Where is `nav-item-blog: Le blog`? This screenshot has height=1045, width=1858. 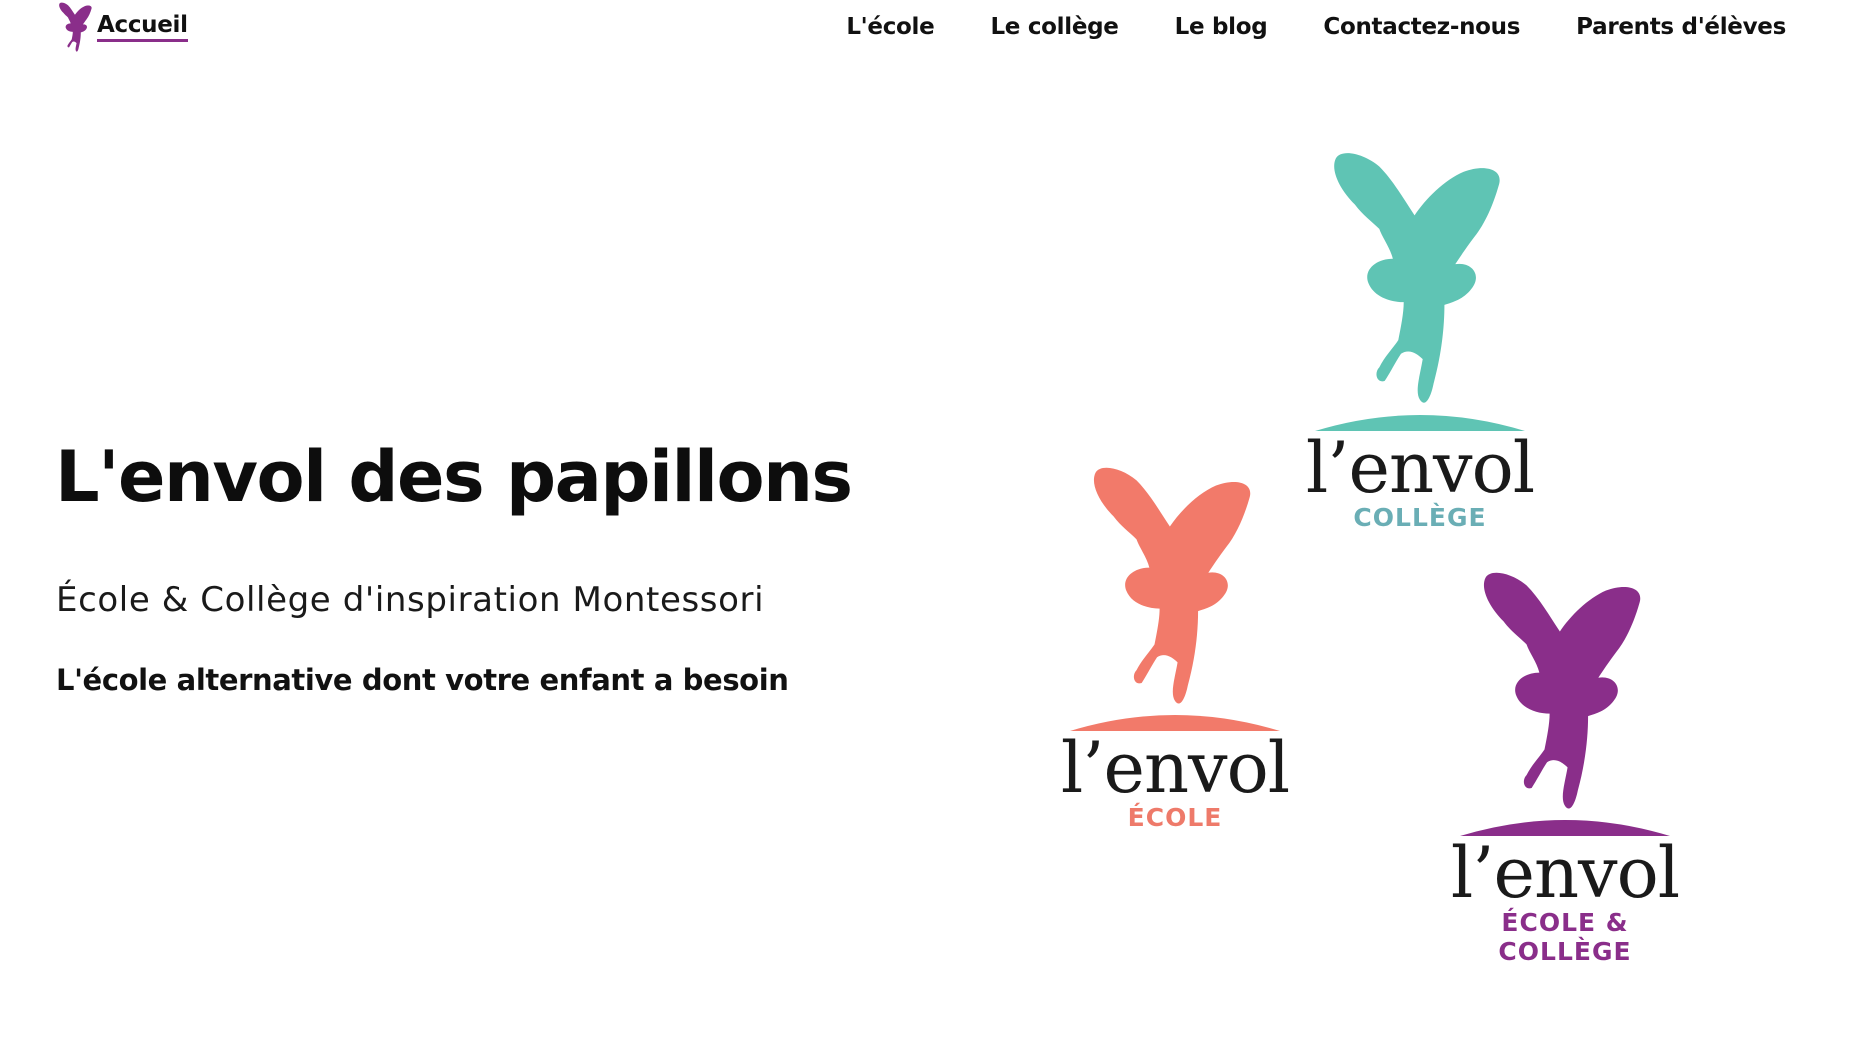 nav-item-blog: Le blog is located at coordinates (1221, 27).